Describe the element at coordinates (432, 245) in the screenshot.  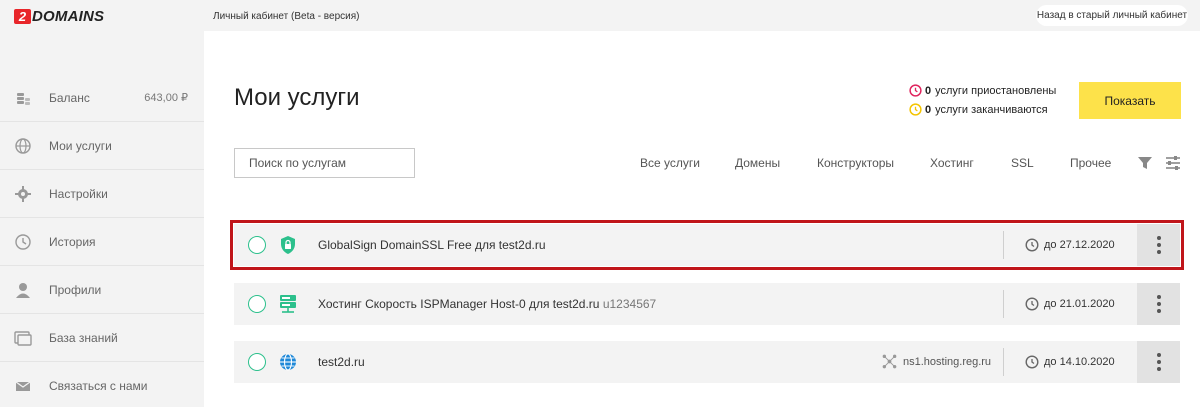
I see `service-name: GlobalSign DomainSSL Free для test2d.ru` at that location.